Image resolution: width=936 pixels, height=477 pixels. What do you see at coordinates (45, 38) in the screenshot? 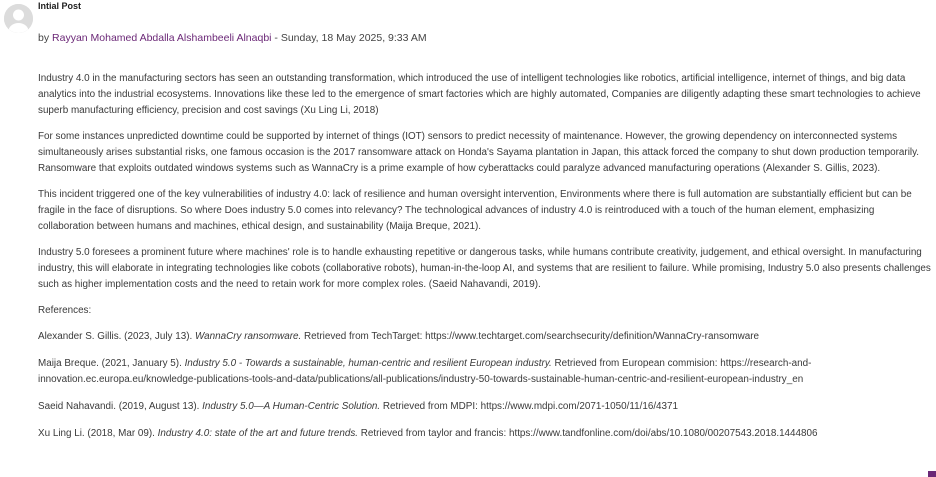
I see `byline-prefix: by` at bounding box center [45, 38].